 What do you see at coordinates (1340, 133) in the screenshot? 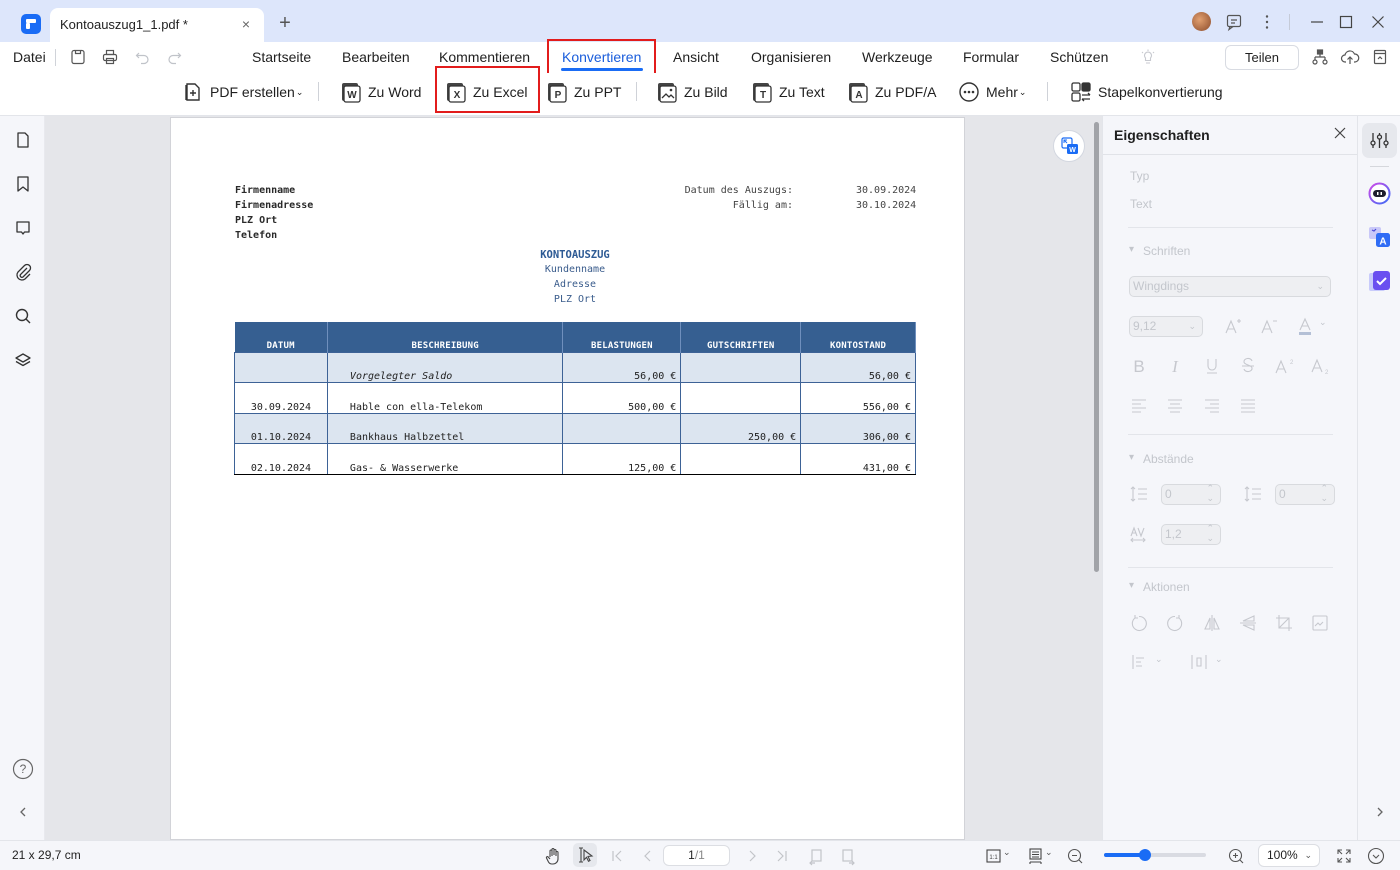
I see `close-panel-icon` at bounding box center [1340, 133].